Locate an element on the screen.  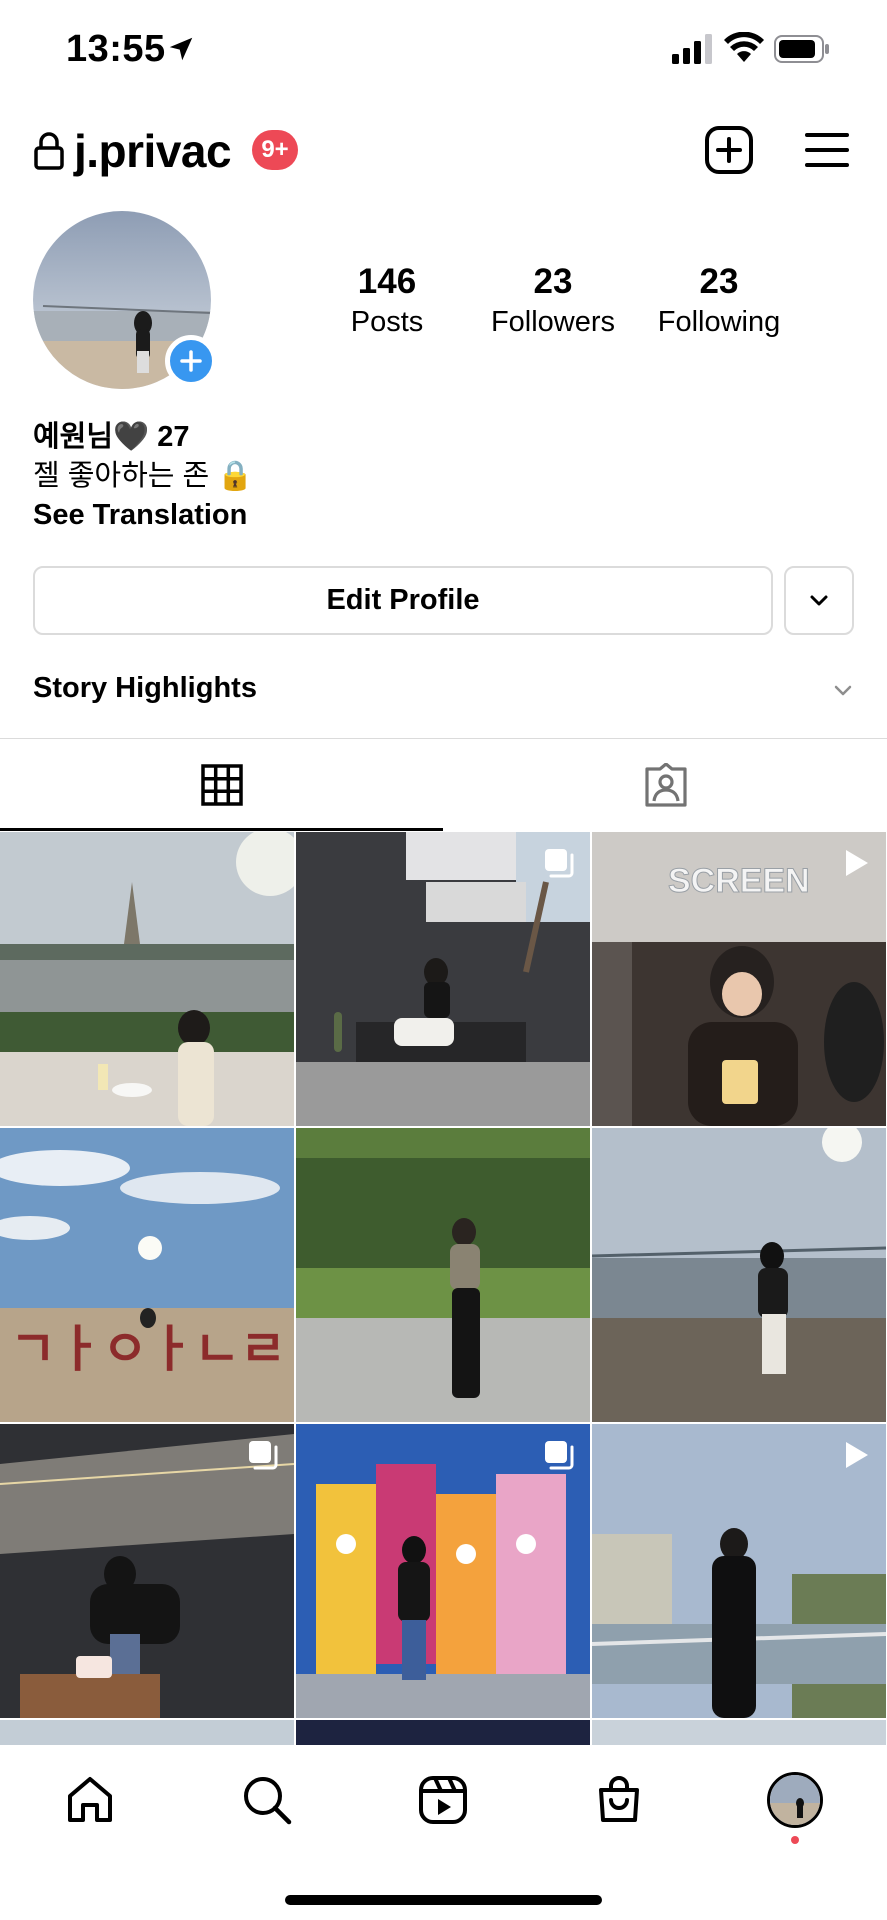
status-time: 13:55 is located at coordinates (116, 49).